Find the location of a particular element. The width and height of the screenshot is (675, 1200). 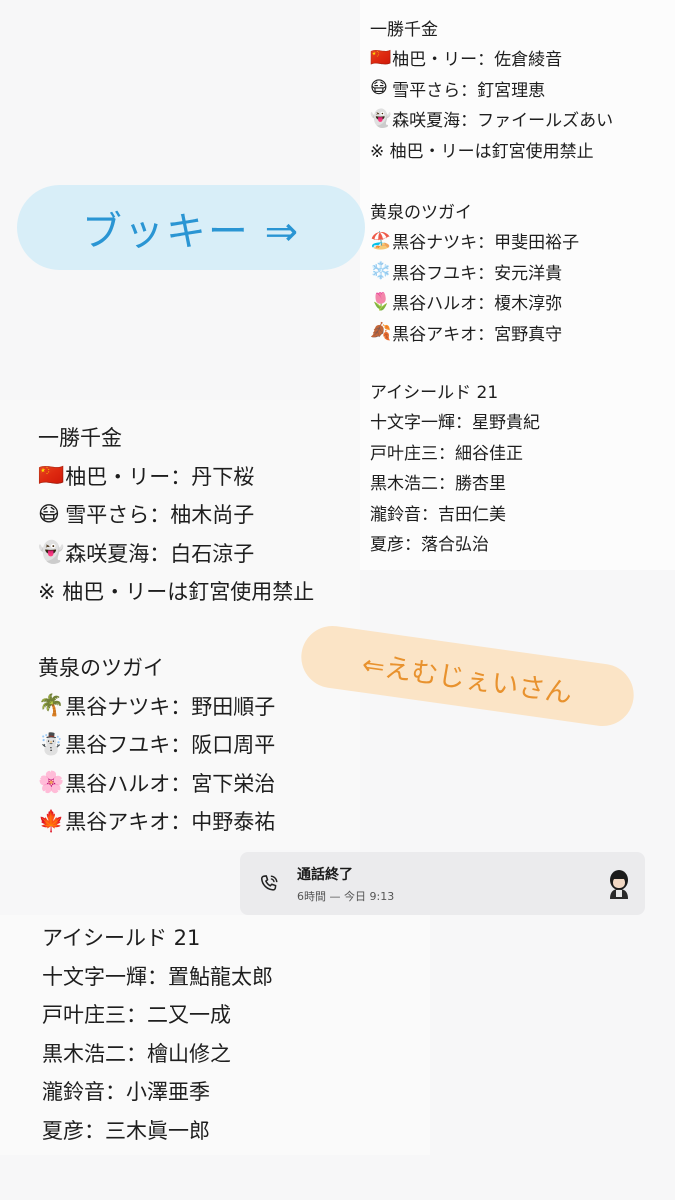

cast-text: 夏彦：落合弘治 is located at coordinates (429, 545).